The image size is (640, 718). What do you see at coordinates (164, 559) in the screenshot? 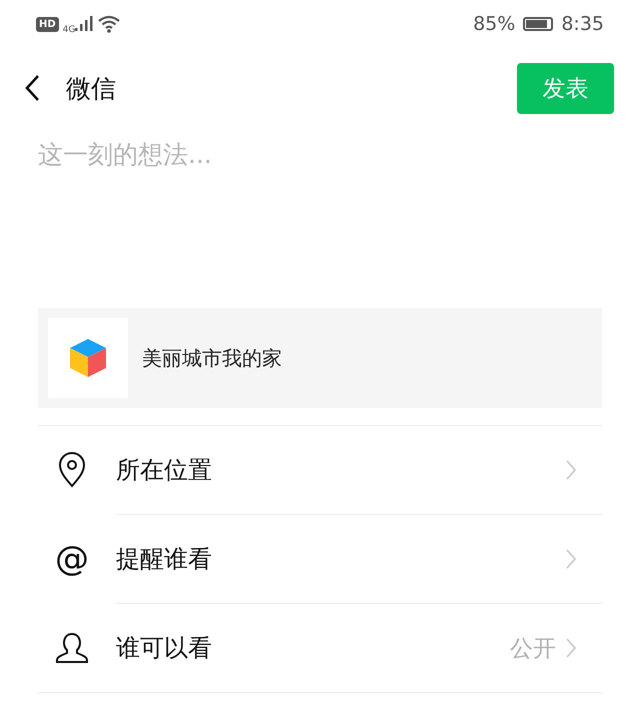
I see `option-label: 提醒谁看` at bounding box center [164, 559].